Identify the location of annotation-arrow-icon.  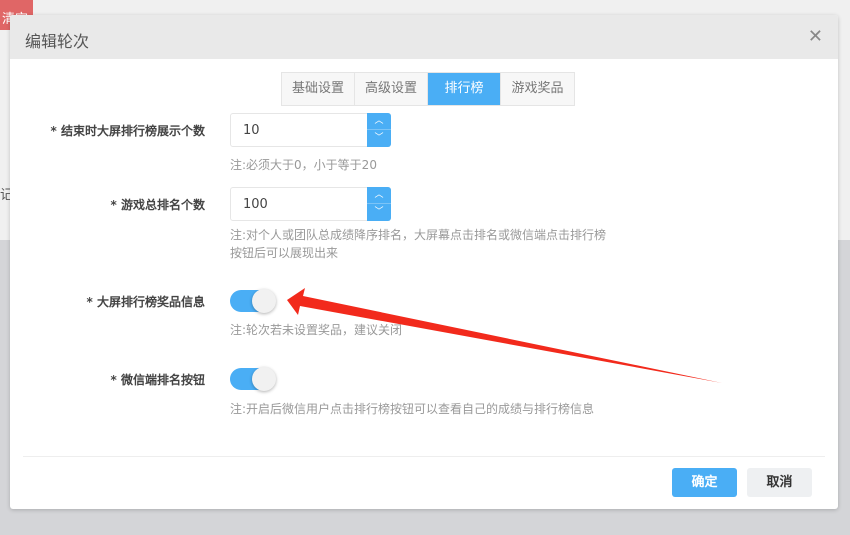
(504, 335).